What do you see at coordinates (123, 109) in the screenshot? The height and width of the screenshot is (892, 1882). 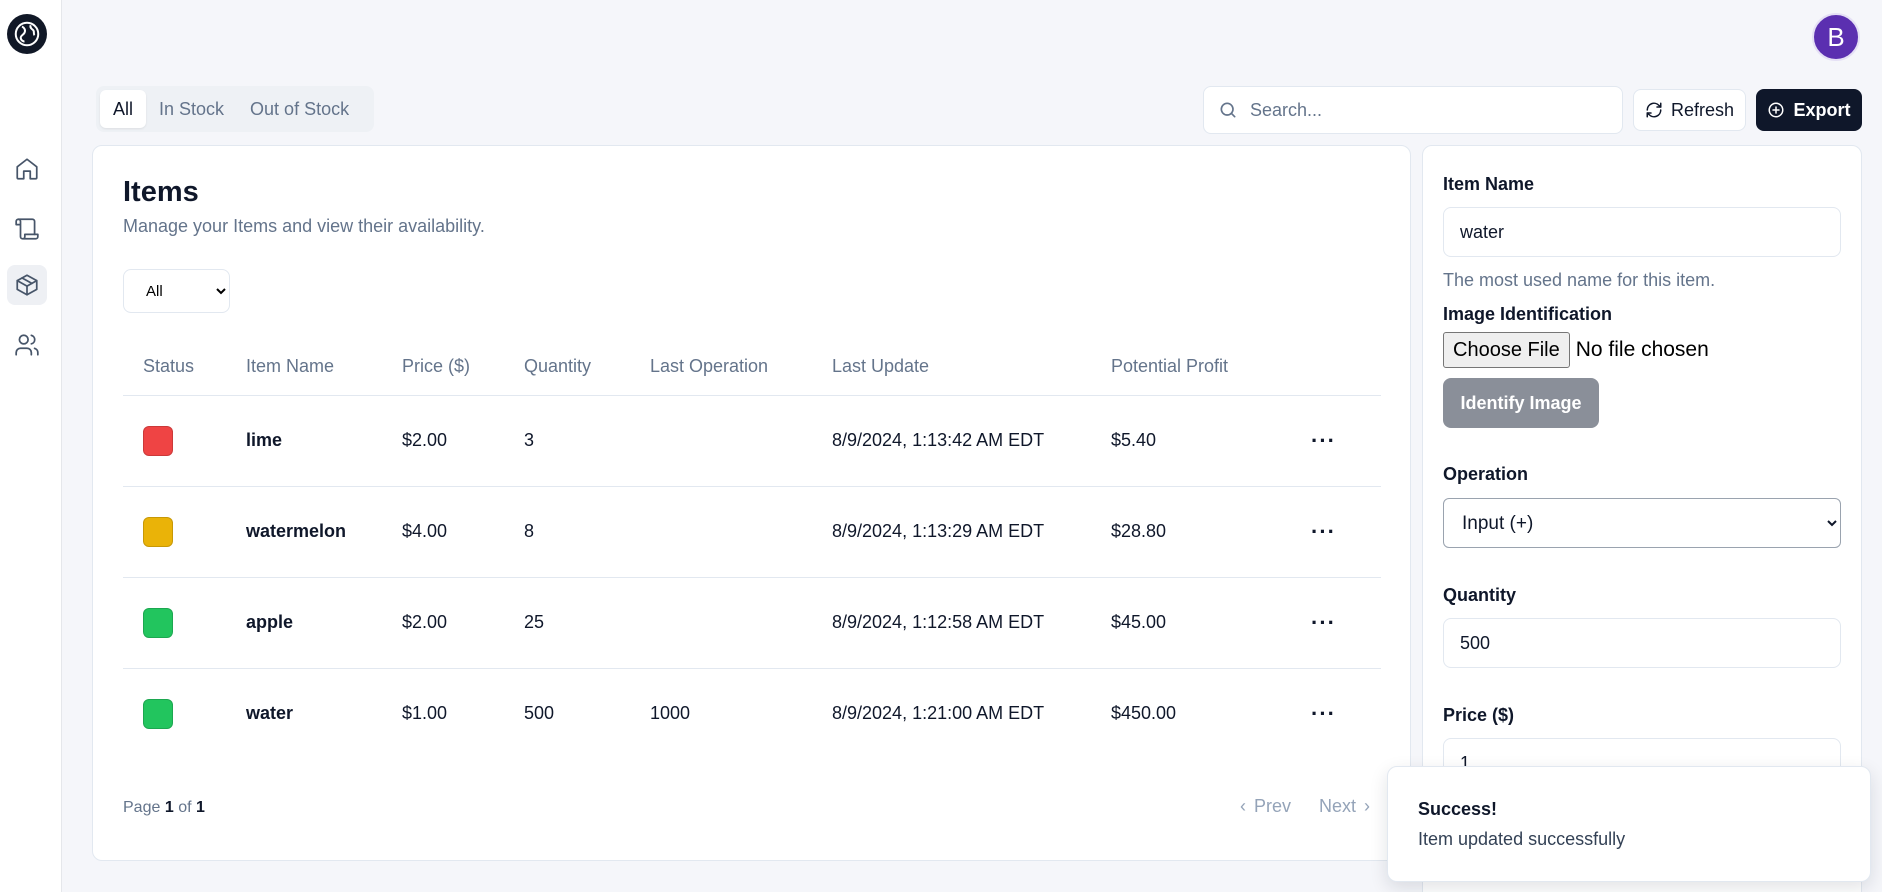 I see `tab-all: All` at bounding box center [123, 109].